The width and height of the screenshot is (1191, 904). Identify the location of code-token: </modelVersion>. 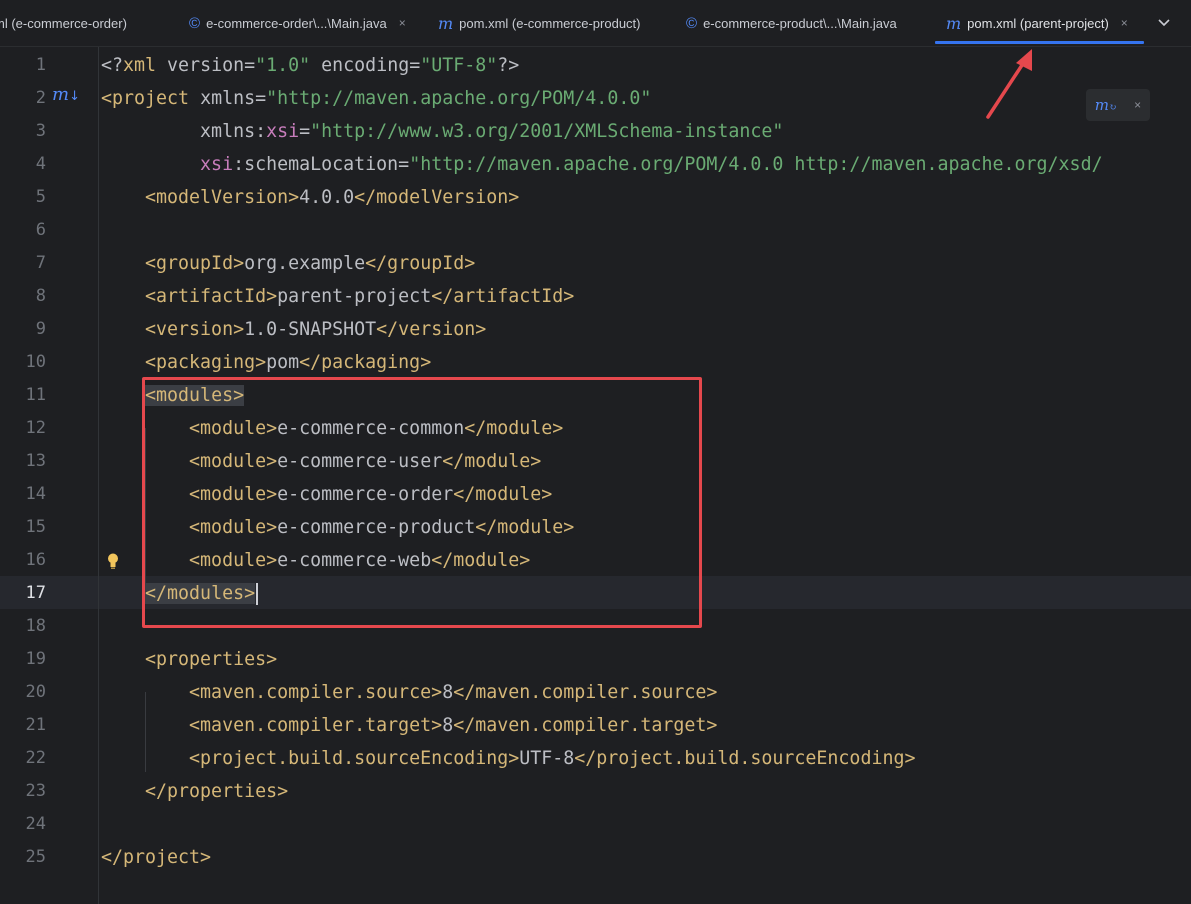
(437, 197).